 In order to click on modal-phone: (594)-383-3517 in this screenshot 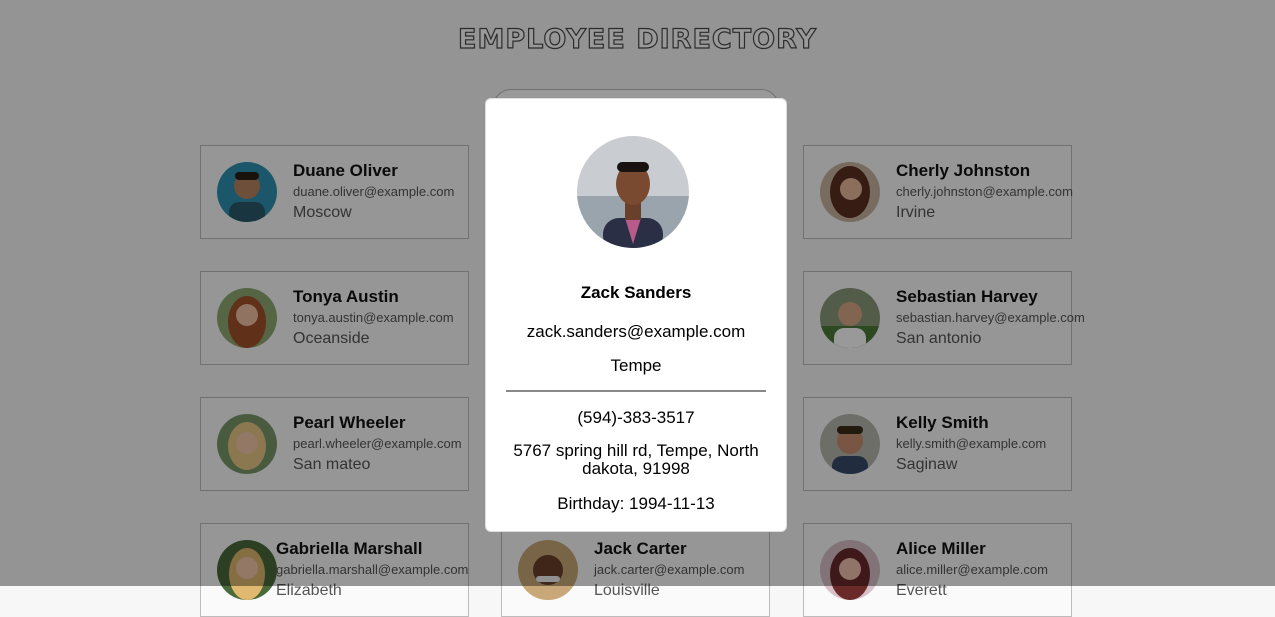, I will do `click(636, 417)`.